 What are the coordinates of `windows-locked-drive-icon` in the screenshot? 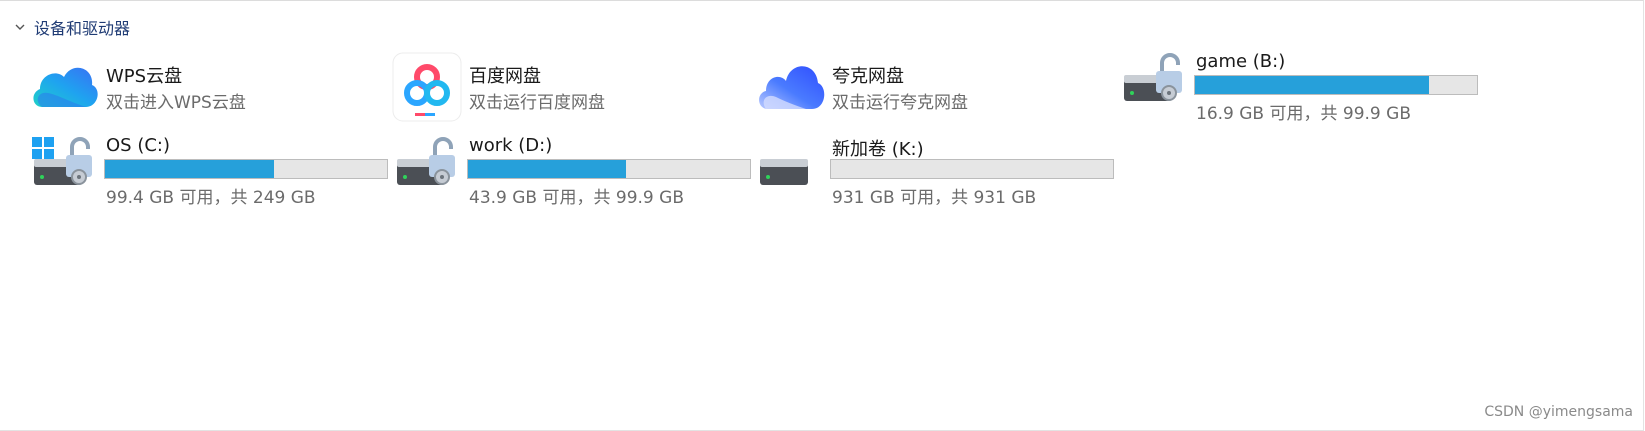 It's located at (64, 169).